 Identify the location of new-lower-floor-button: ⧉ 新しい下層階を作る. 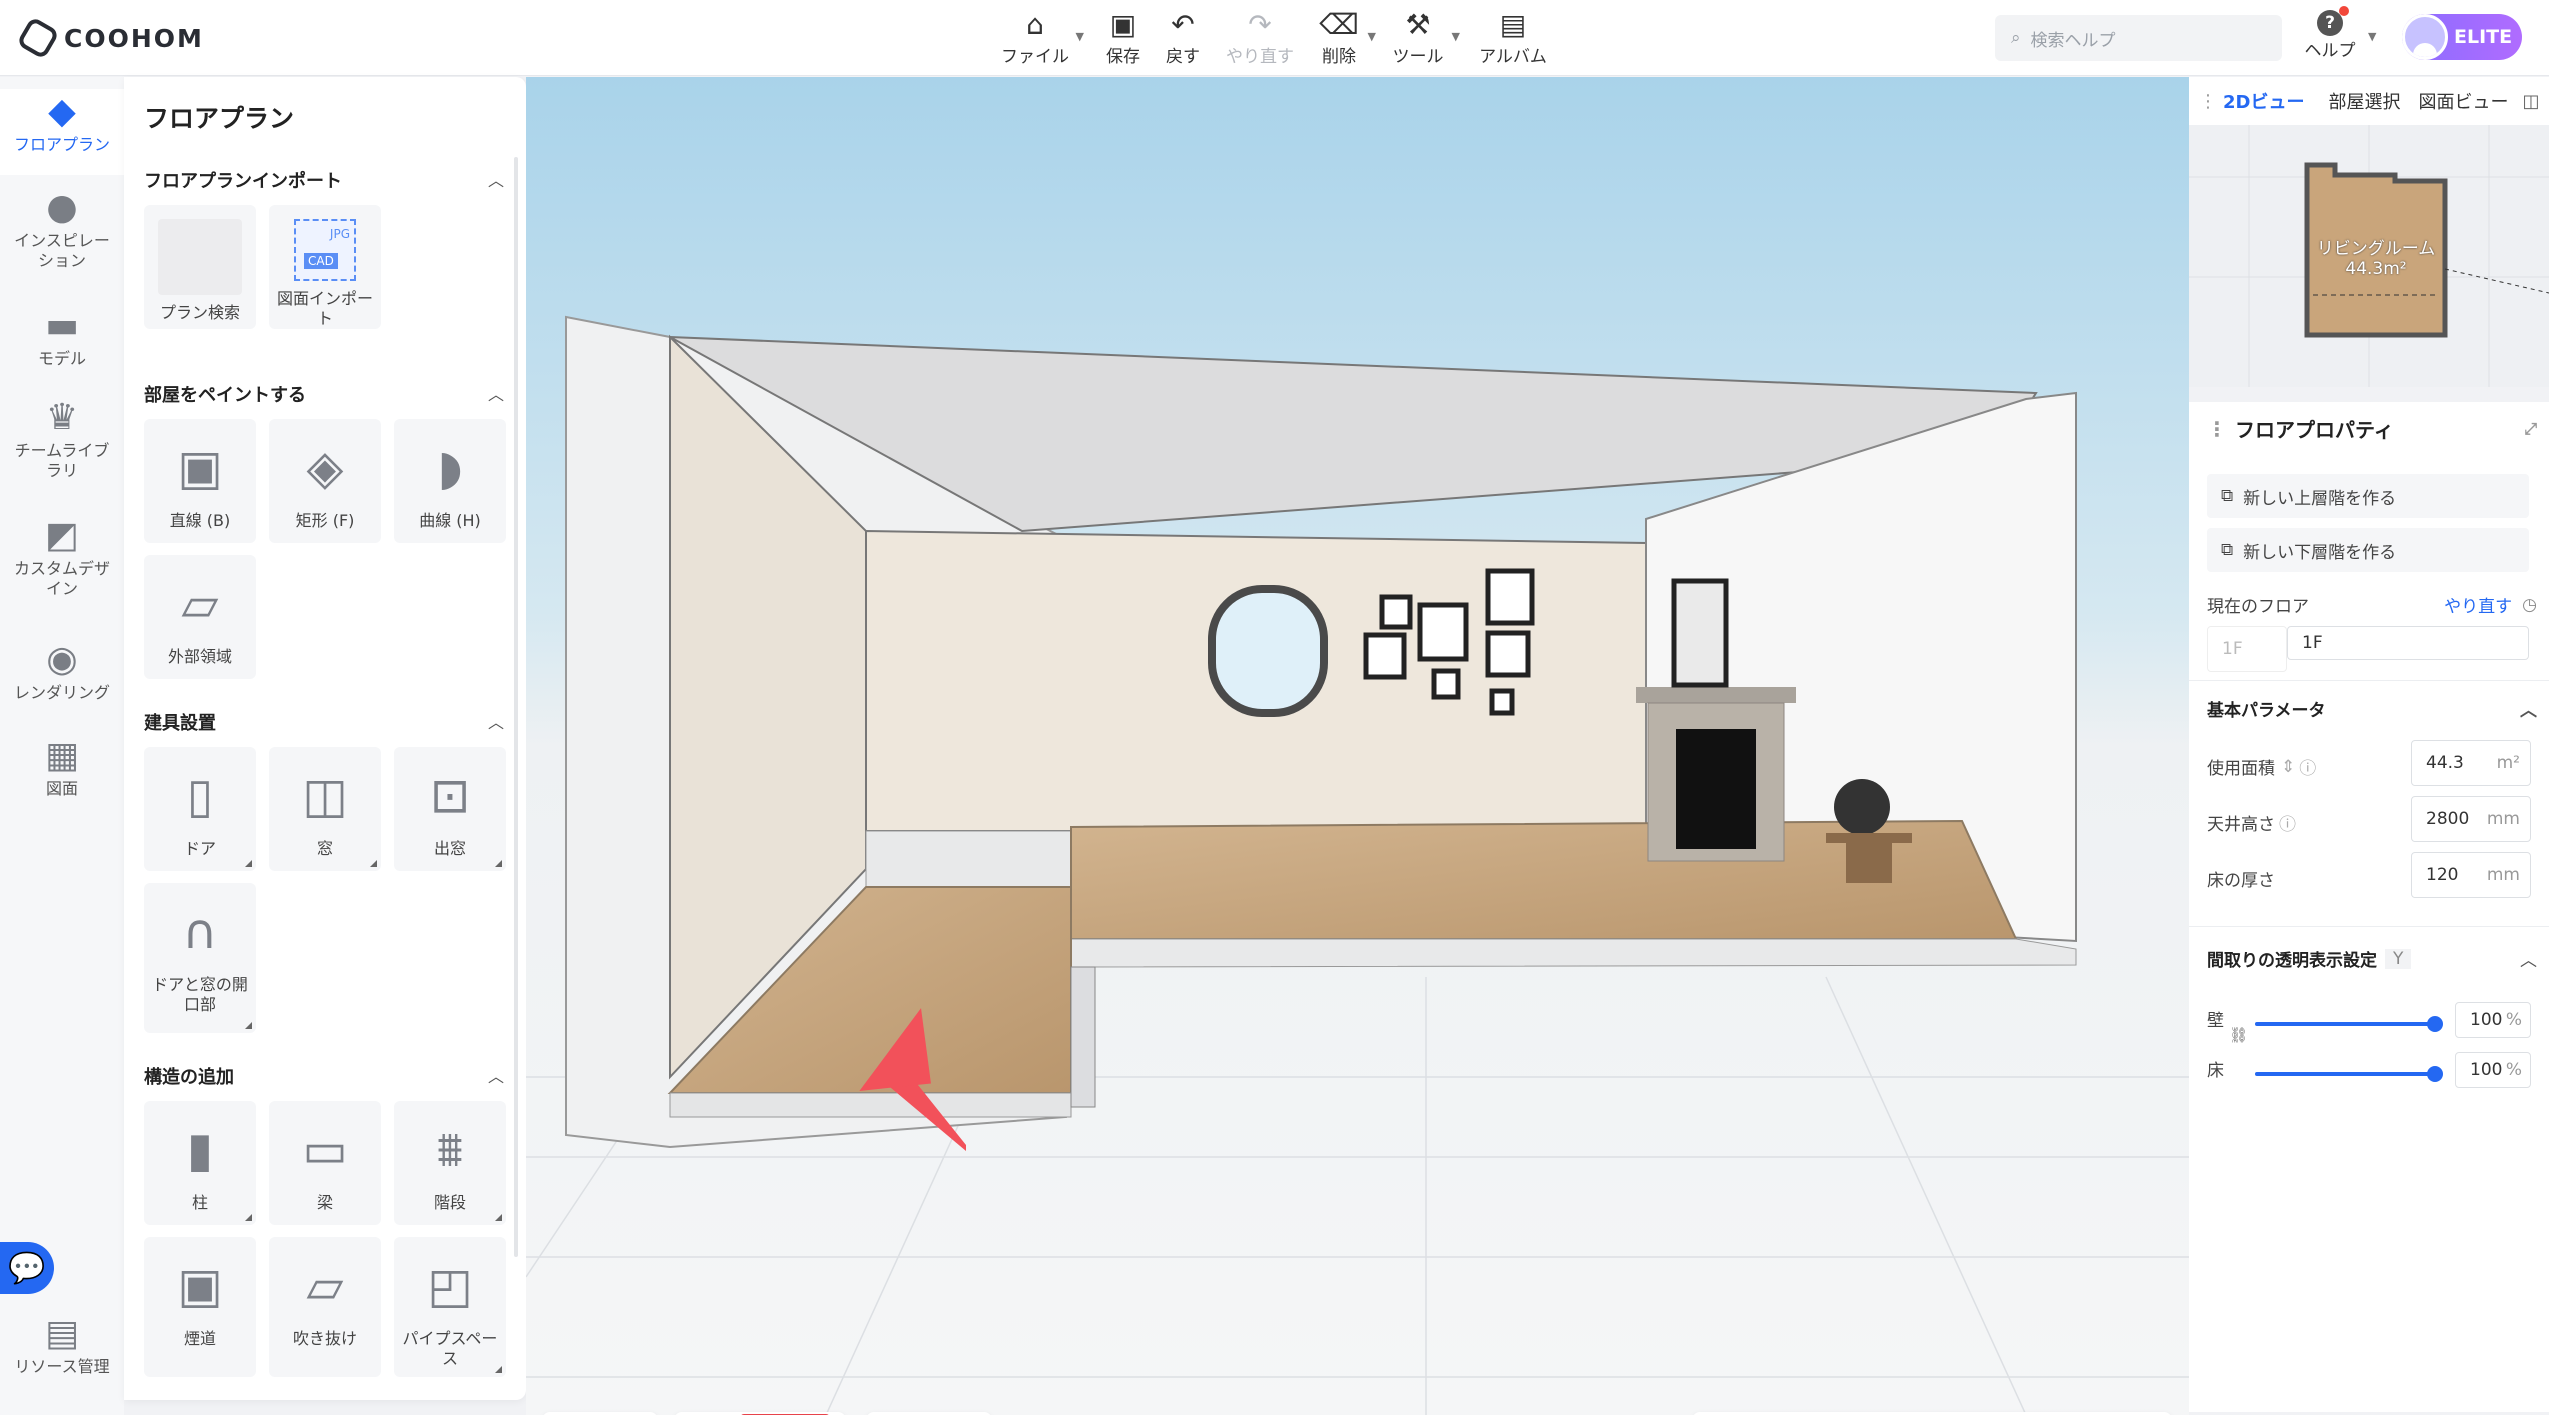
(2368, 550).